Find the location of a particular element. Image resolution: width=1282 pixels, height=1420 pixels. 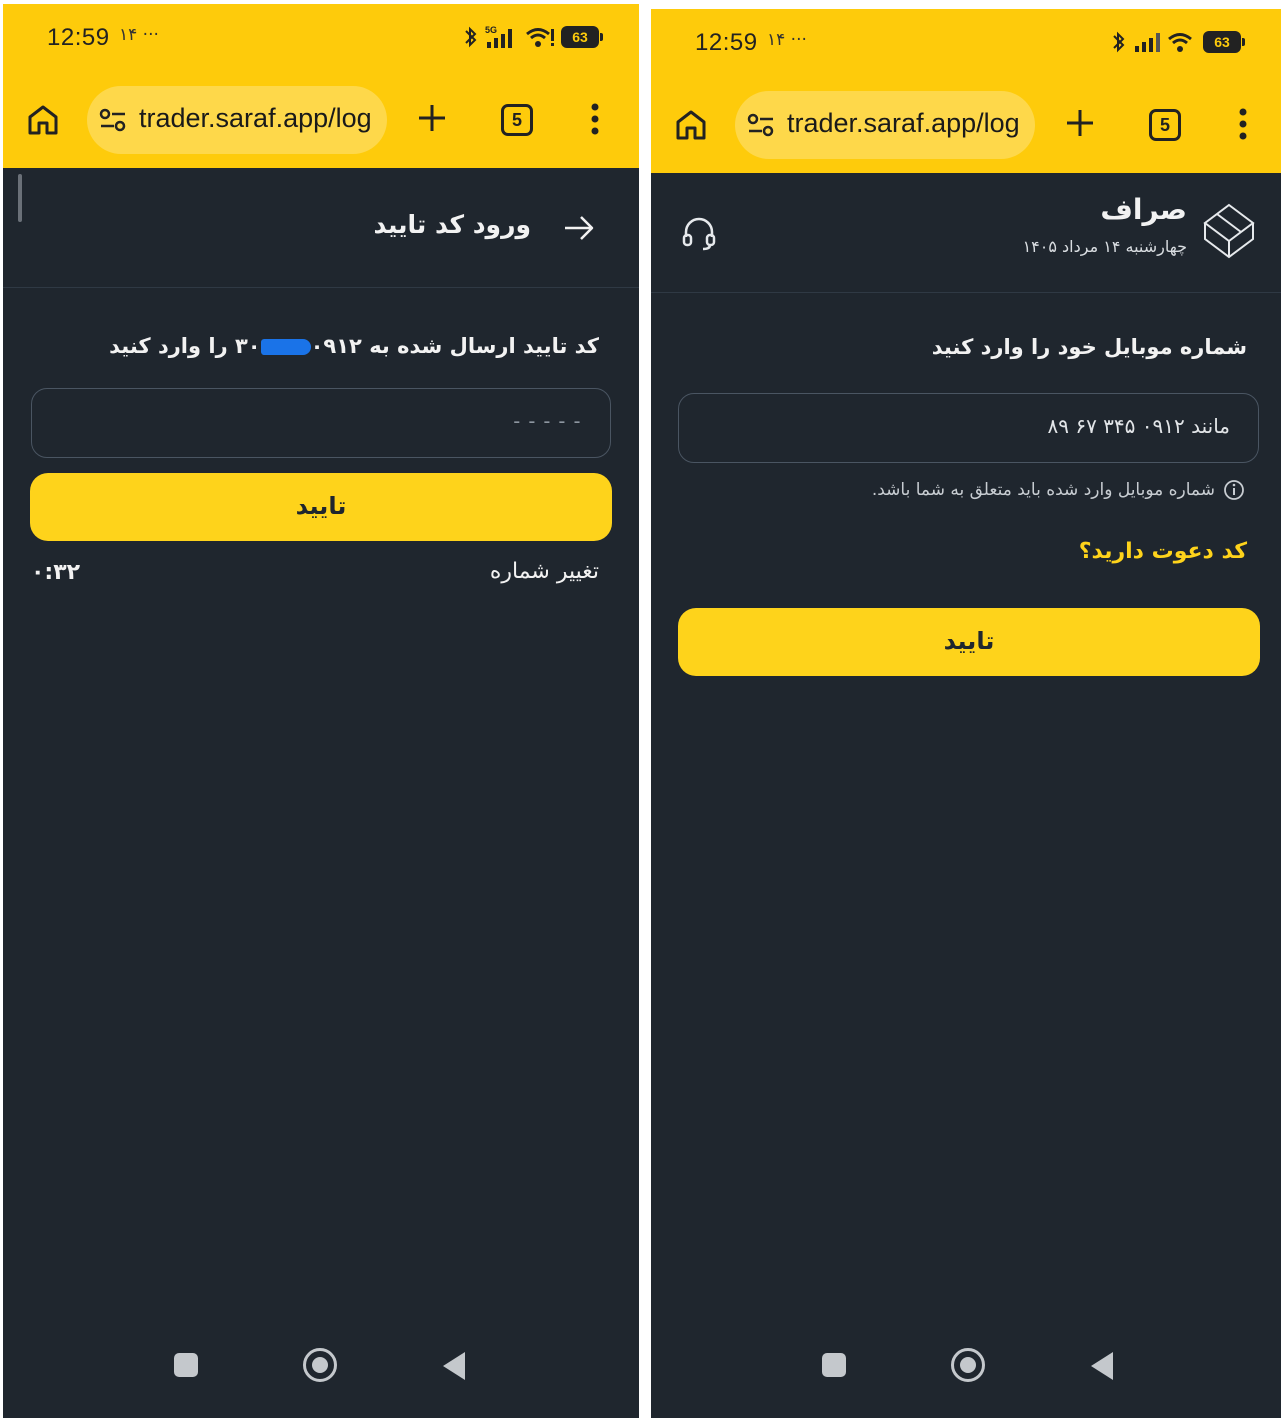

signal-5g-icon: 5G is located at coordinates (498, 36).